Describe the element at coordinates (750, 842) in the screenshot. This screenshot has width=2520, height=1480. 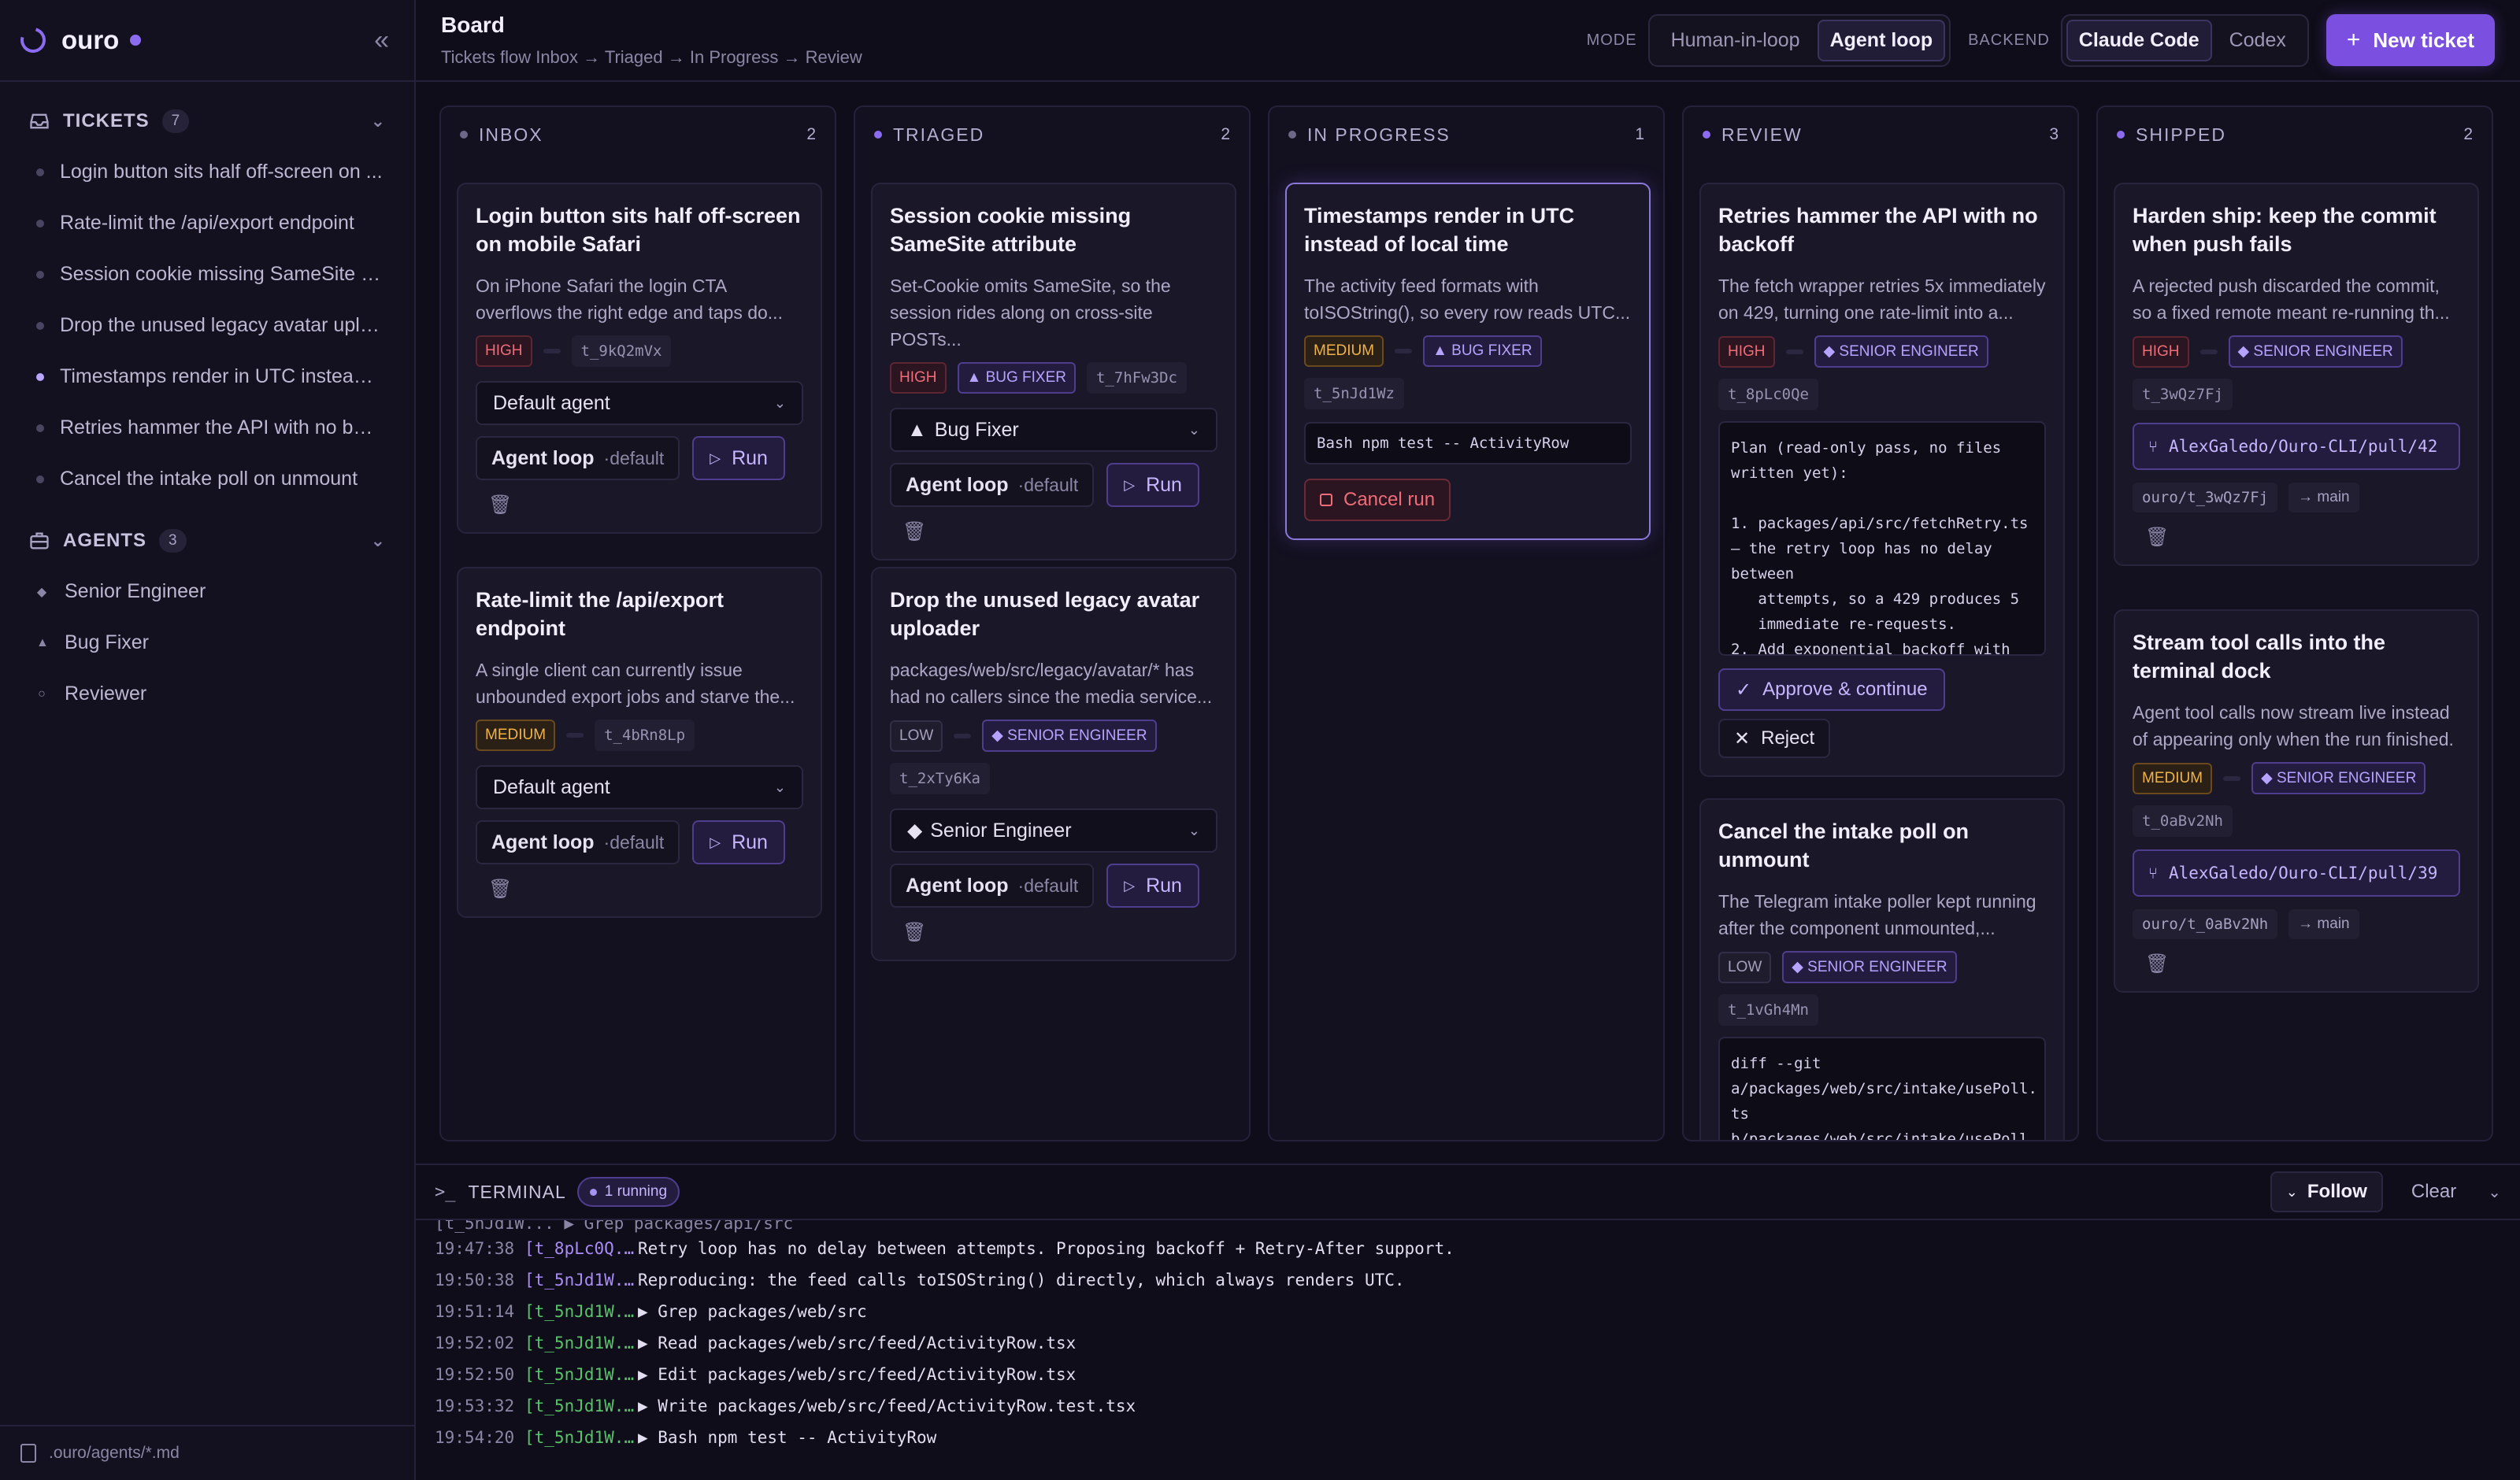
I see `run-label: Run` at that location.